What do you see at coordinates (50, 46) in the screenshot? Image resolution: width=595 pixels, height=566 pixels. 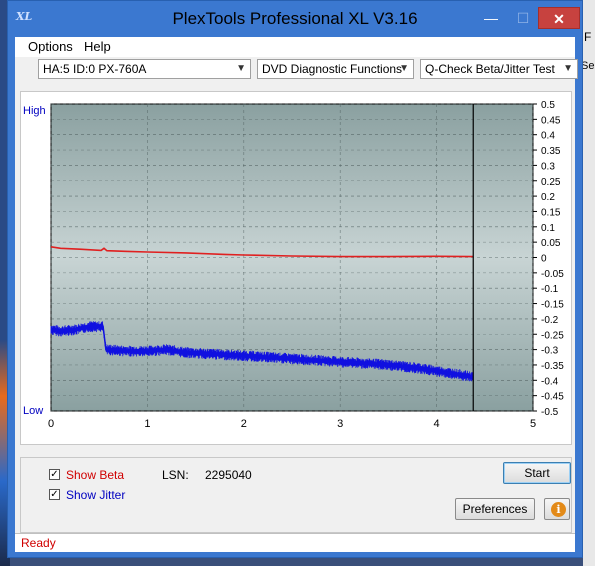 I see `menu-options: Options` at bounding box center [50, 46].